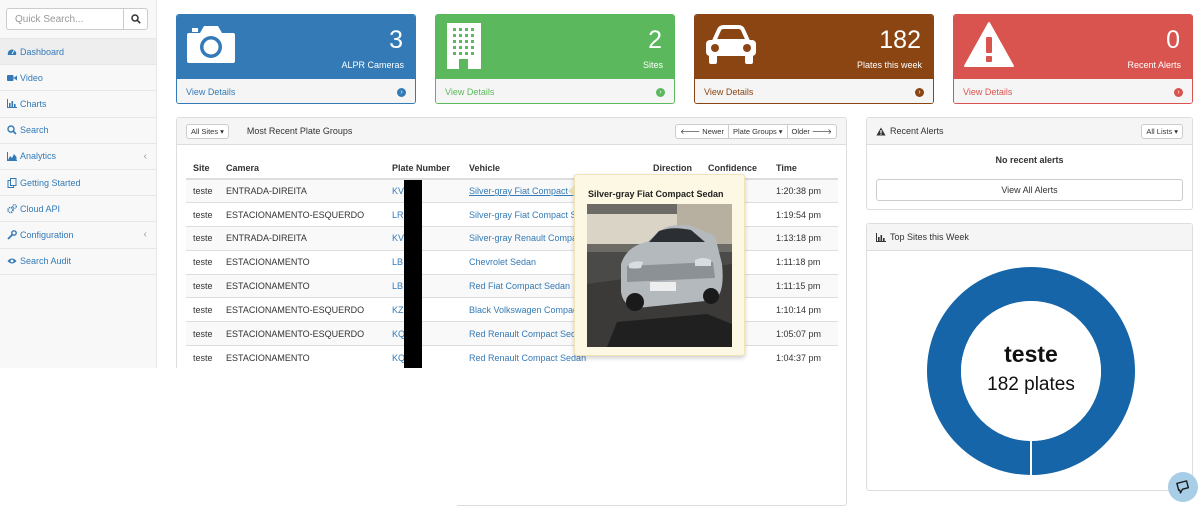  I want to click on site-filter-dropdown: All Sites ▾, so click(207, 131).